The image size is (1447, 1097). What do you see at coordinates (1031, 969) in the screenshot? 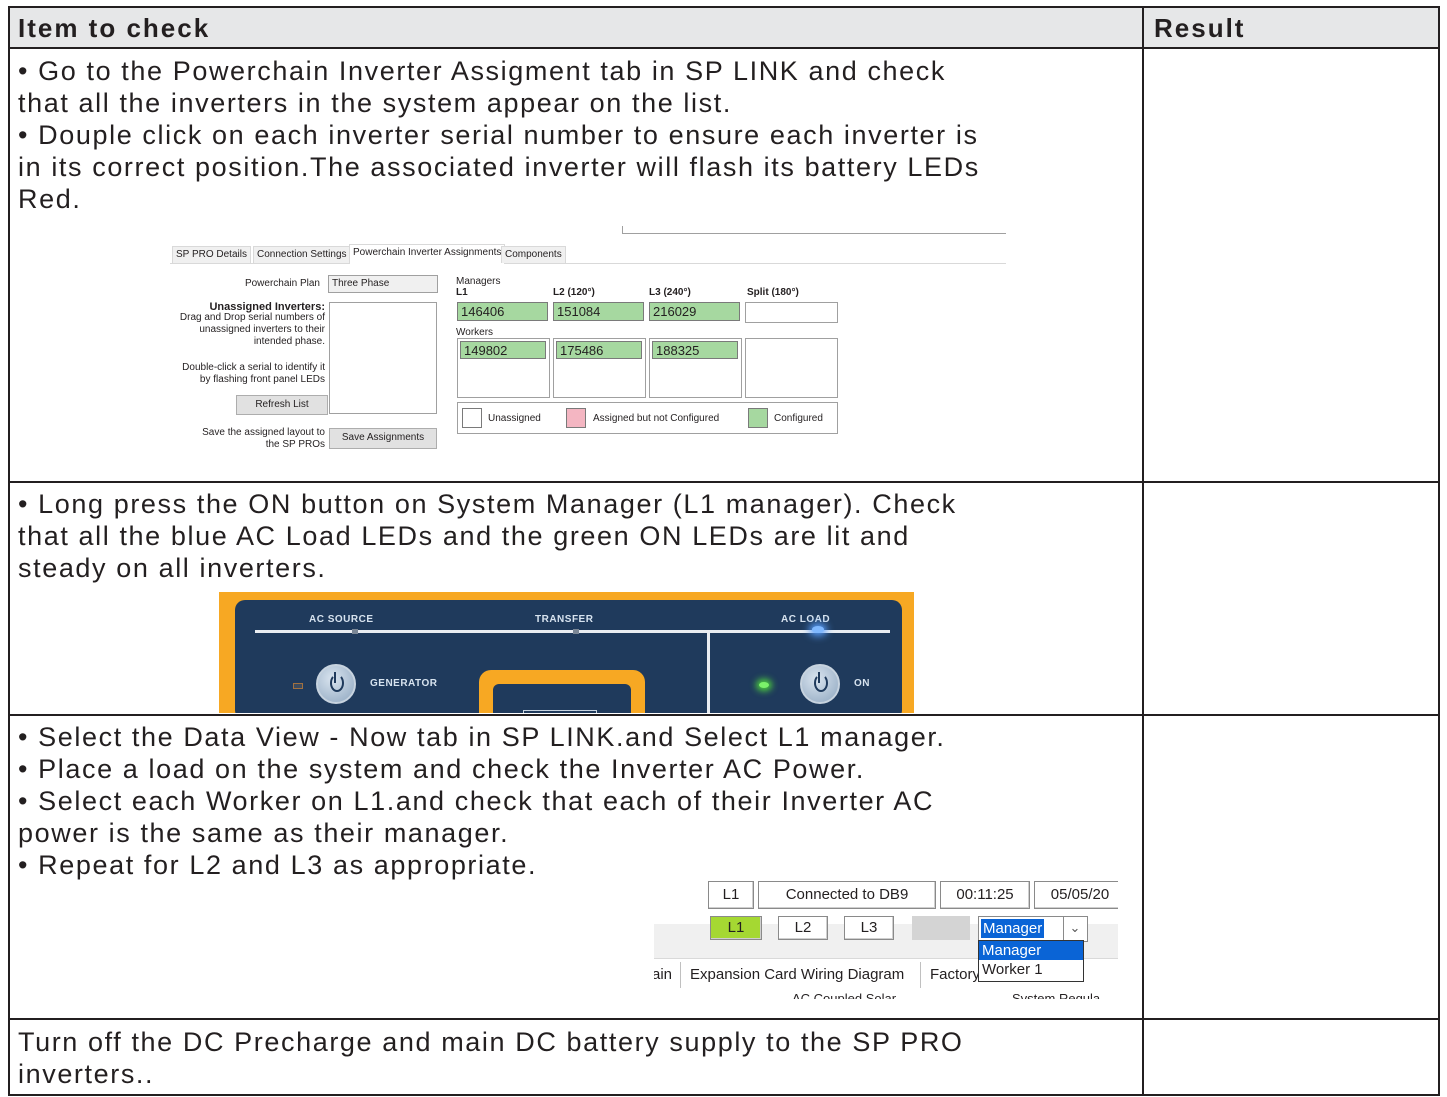
I see `dropdown-option-worker-1: Worker 1` at bounding box center [1031, 969].